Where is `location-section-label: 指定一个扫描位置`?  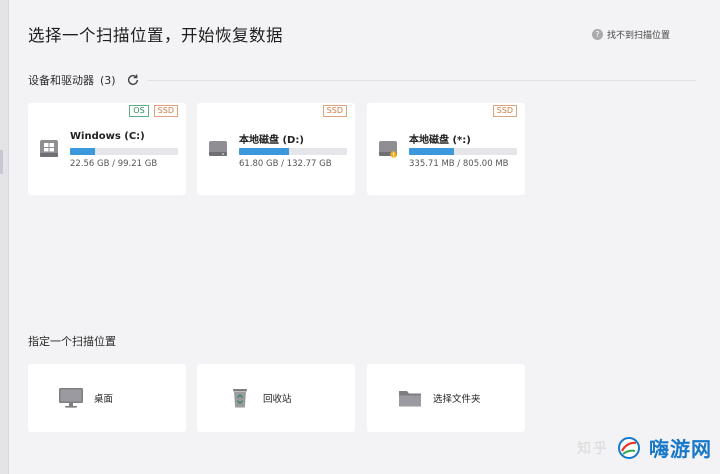
location-section-label: 指定一个扫描位置 is located at coordinates (72, 341).